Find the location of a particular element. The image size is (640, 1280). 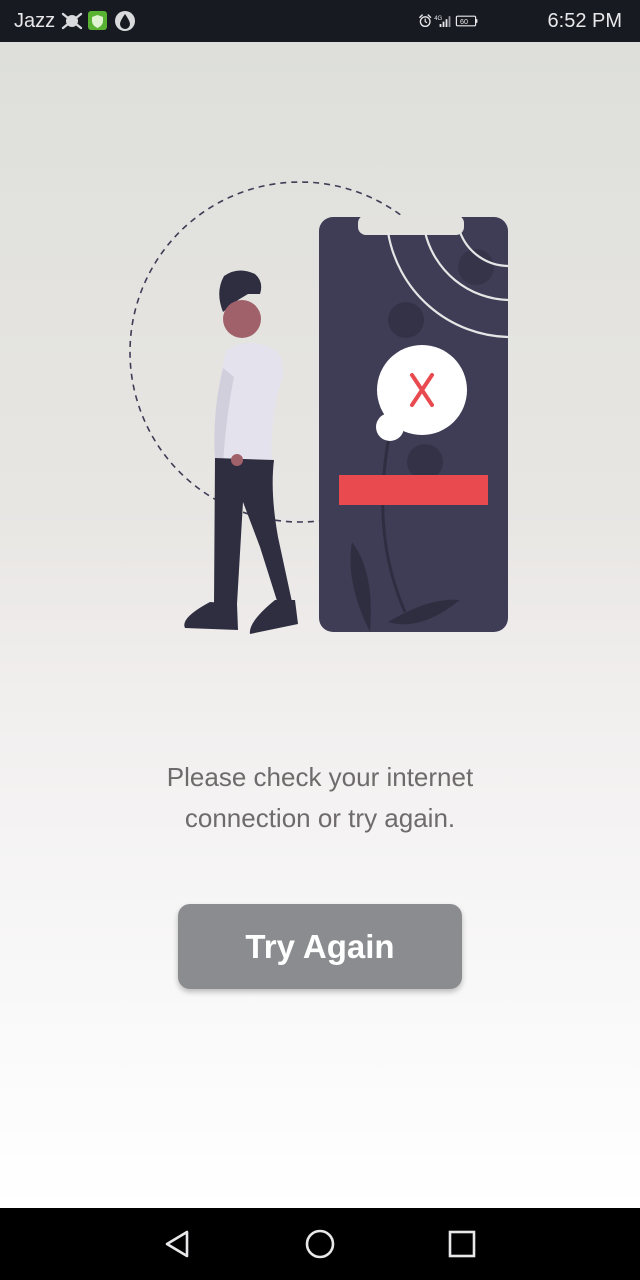

clock-time: 6:52 PM is located at coordinates (584, 21).